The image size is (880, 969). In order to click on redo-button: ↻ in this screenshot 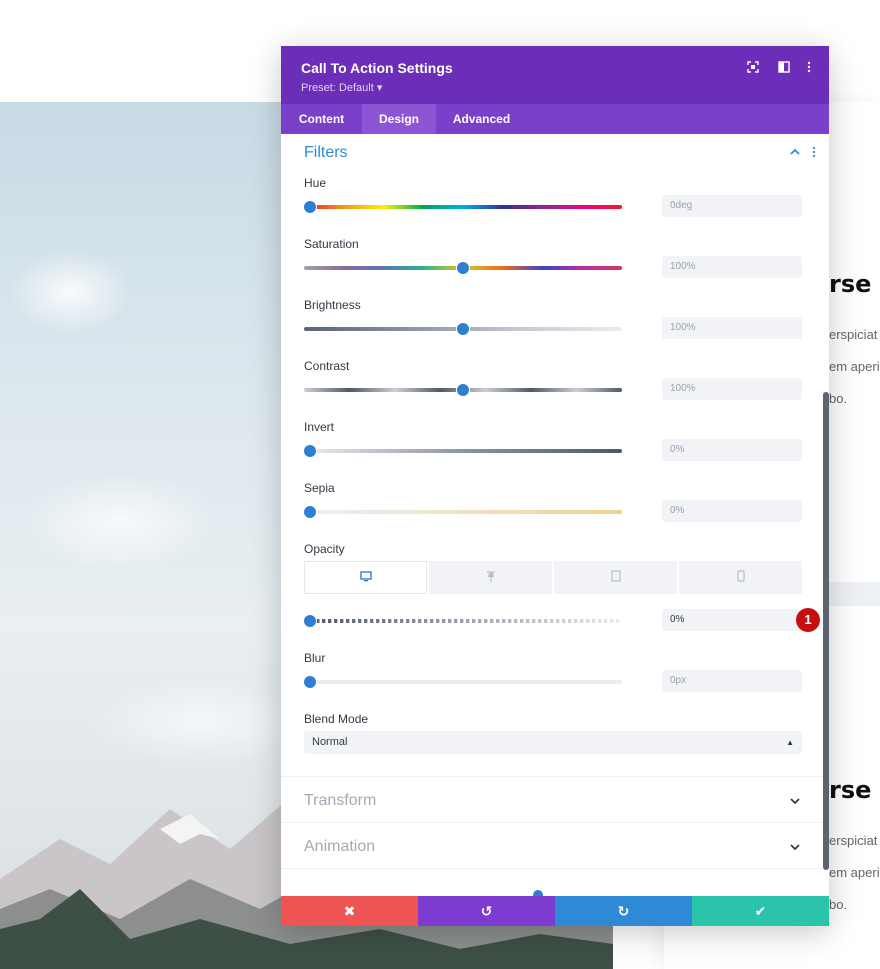, I will do `click(623, 911)`.